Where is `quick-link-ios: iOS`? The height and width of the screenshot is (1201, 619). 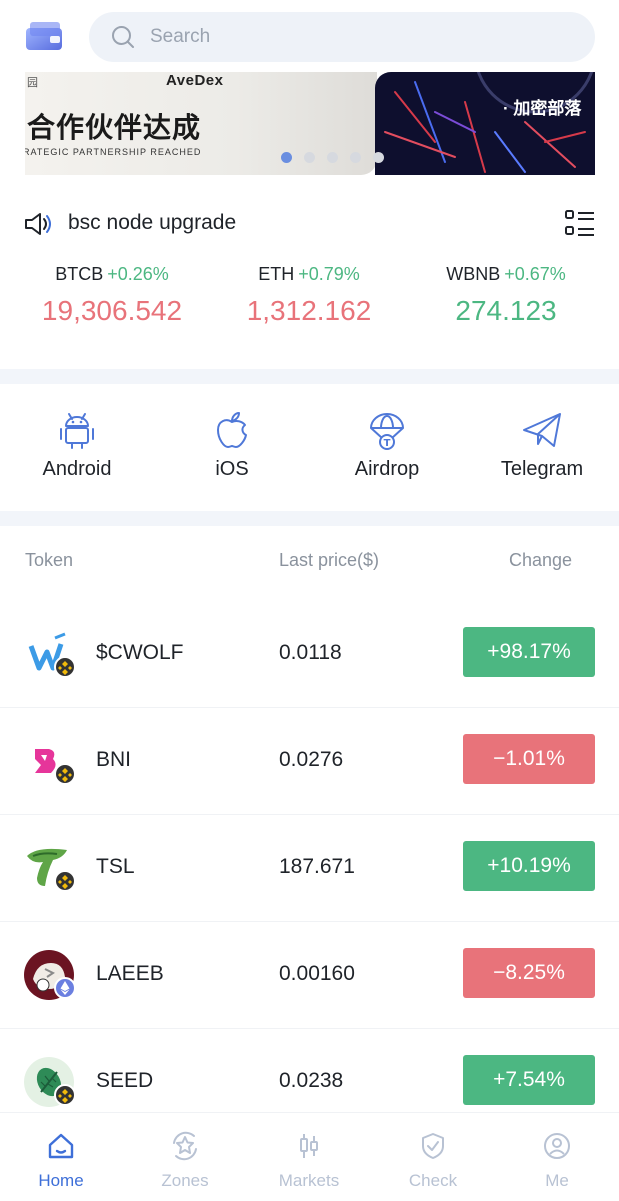 quick-link-ios: iOS is located at coordinates (232, 444).